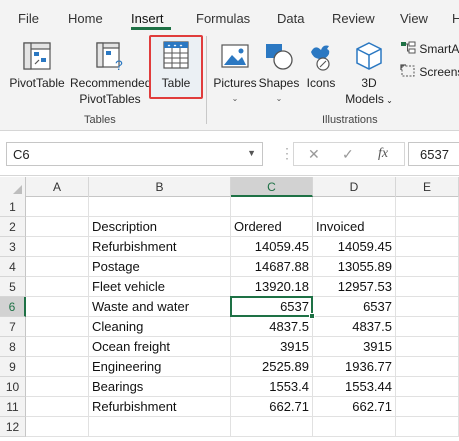  I want to click on cell-b10: Bearings, so click(160, 387).